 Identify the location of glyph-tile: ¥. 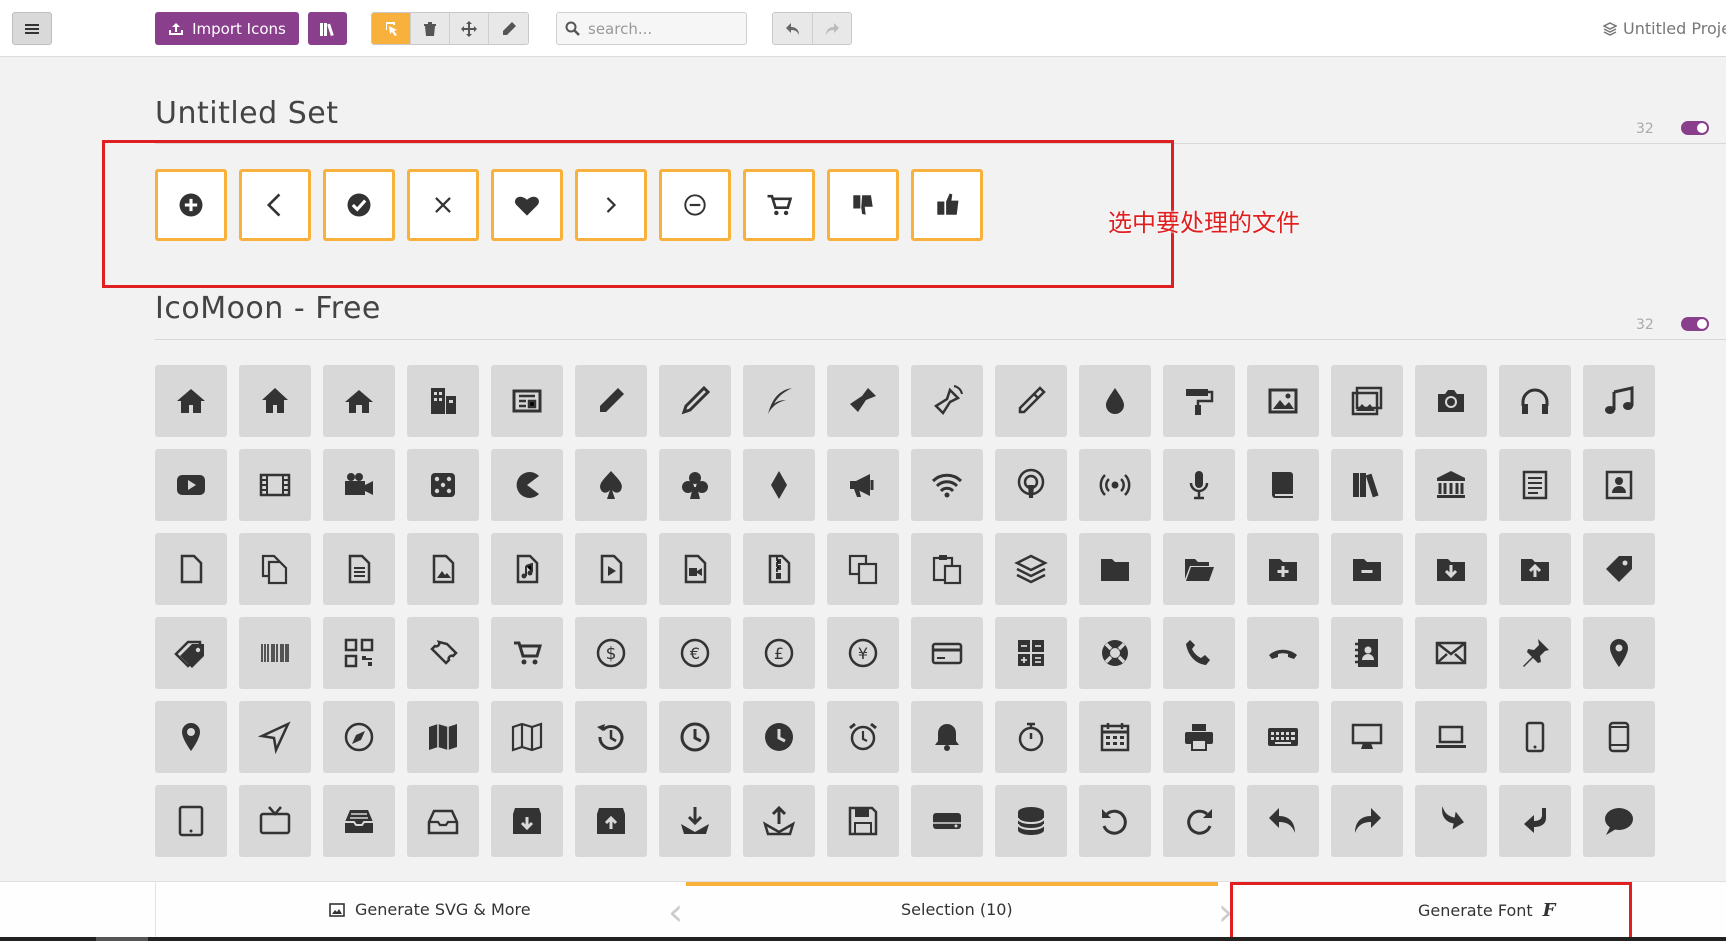
(863, 653).